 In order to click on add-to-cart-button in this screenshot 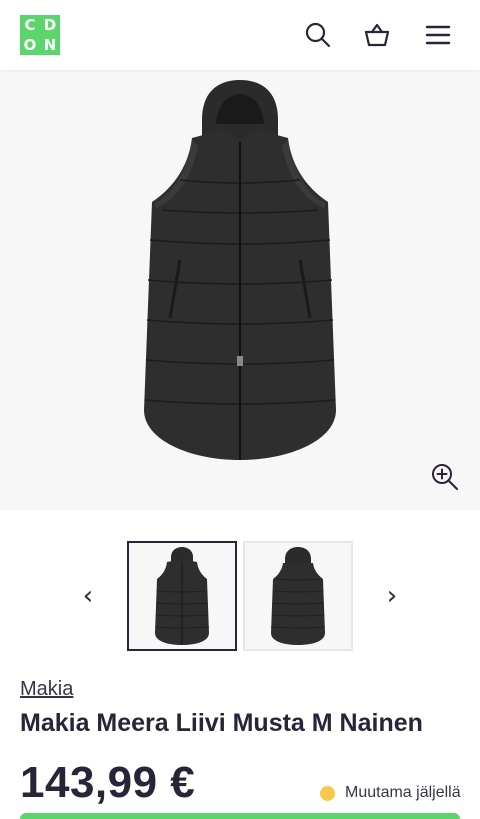, I will do `click(240, 816)`.